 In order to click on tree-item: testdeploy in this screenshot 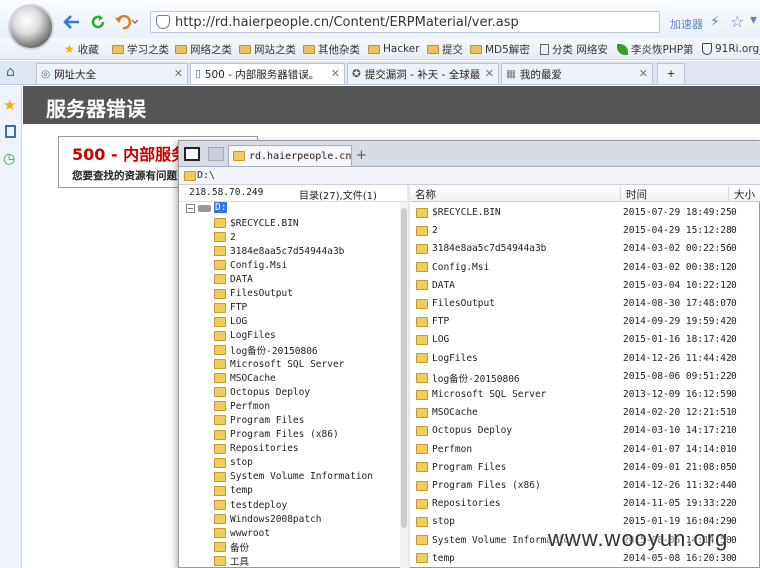, I will do `click(250, 505)`.